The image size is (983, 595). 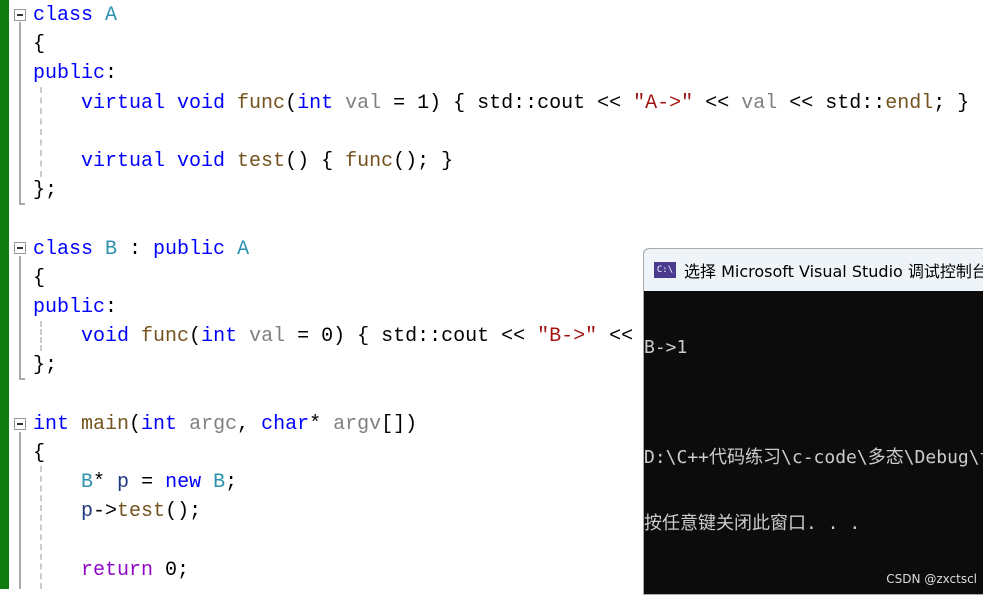 I want to click on collapse-class-b-icon, so click(x=20, y=248).